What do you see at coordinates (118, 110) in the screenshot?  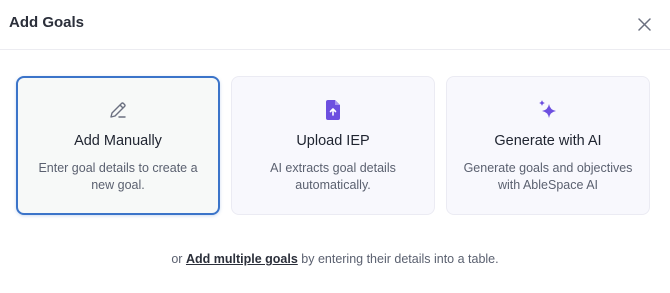 I see `pencil-icon` at bounding box center [118, 110].